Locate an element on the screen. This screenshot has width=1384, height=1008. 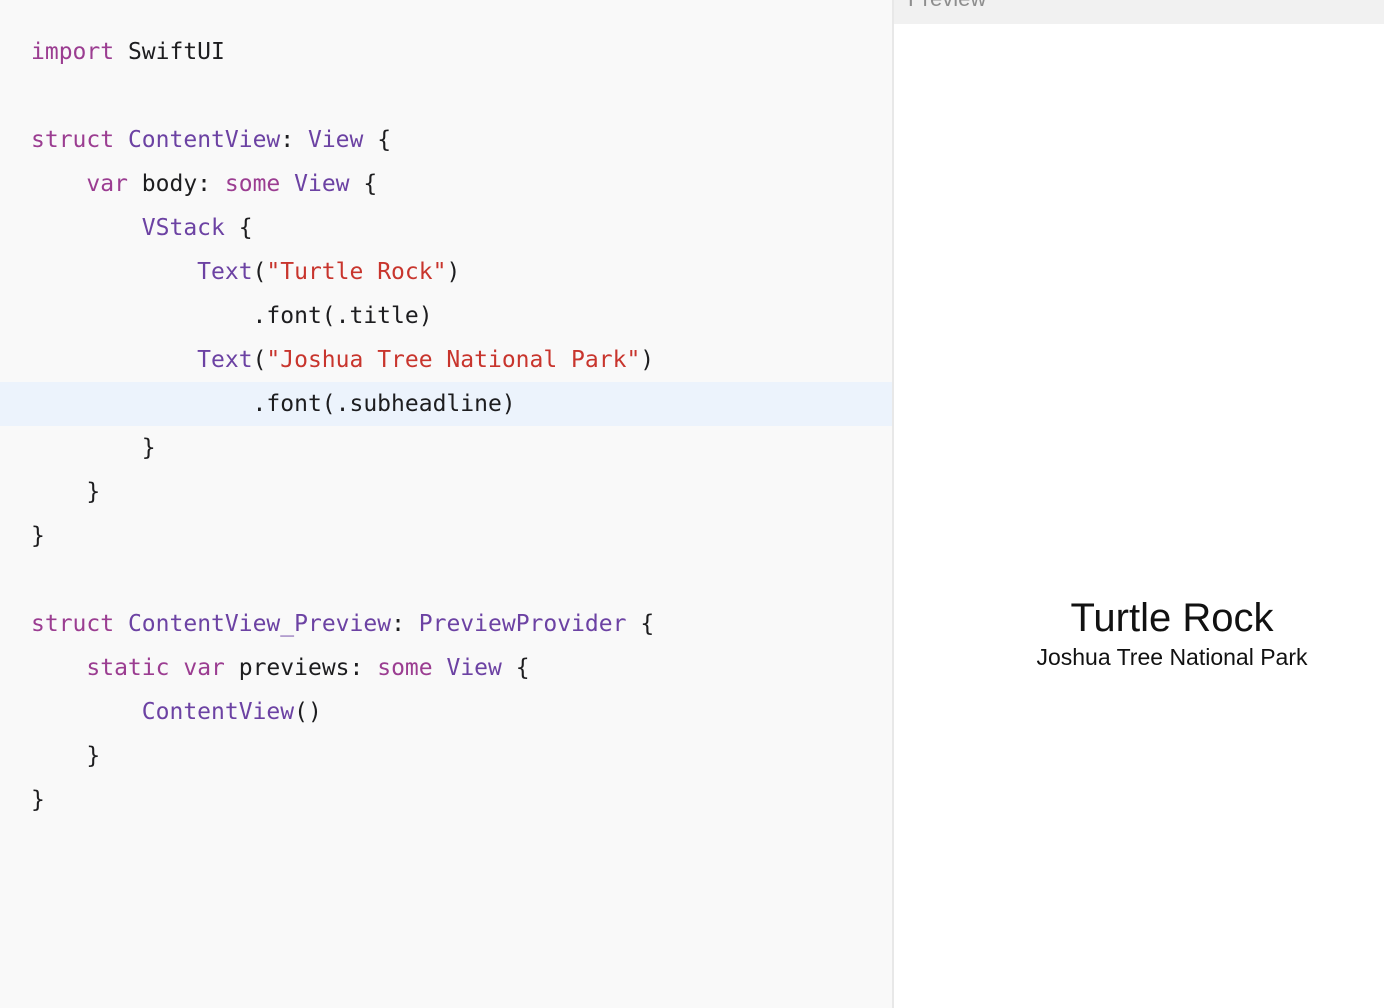
preview-title-text: Turtle Rock is located at coordinates (1172, 618).